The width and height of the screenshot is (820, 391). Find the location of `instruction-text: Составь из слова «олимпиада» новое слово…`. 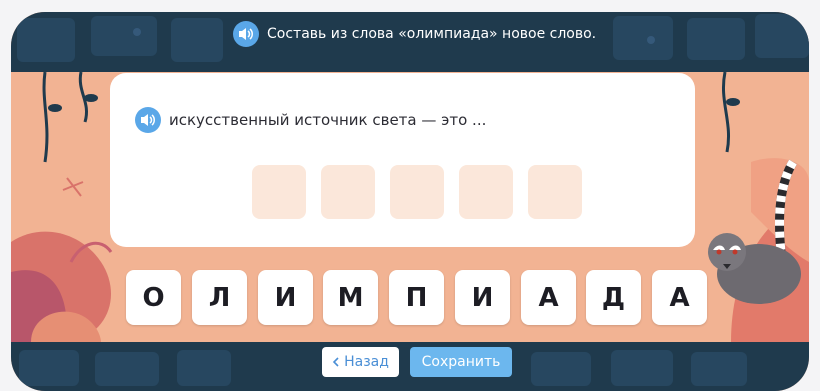

instruction-text: Составь из слова «олимпиада» новое слово… is located at coordinates (432, 34).